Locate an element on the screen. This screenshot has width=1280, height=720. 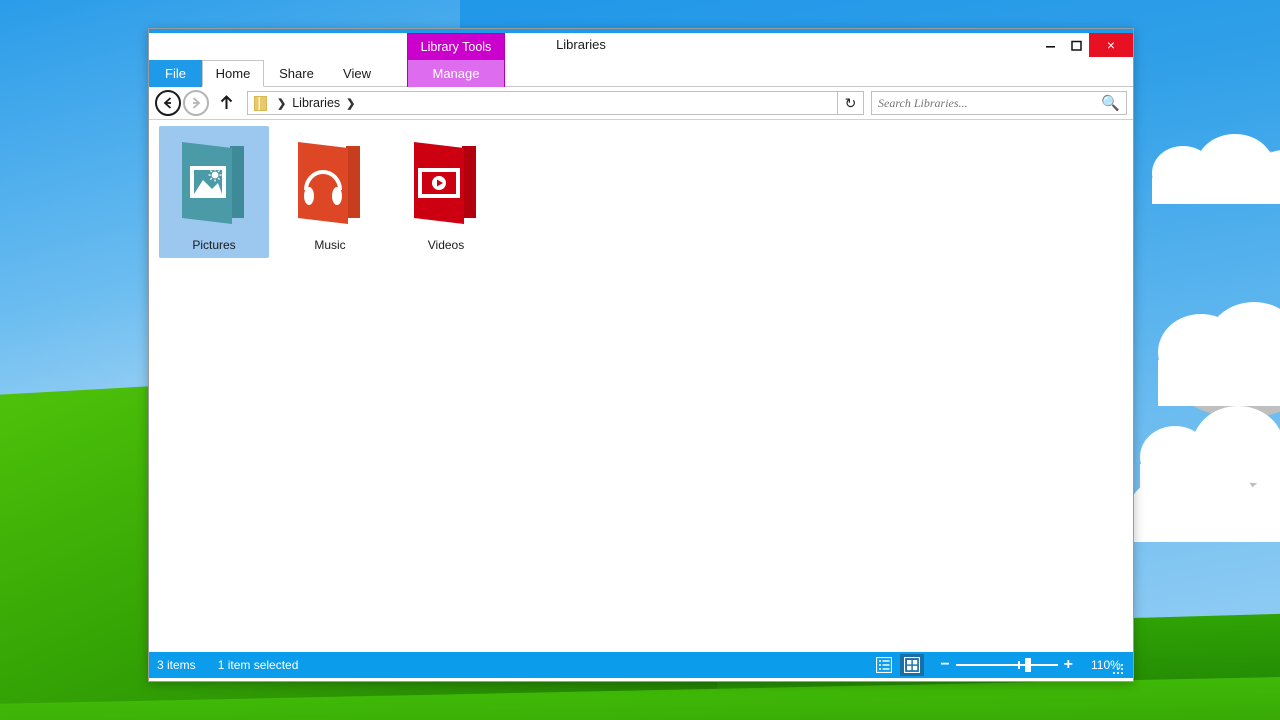
zoom-slider-track is located at coordinates (1006, 665).